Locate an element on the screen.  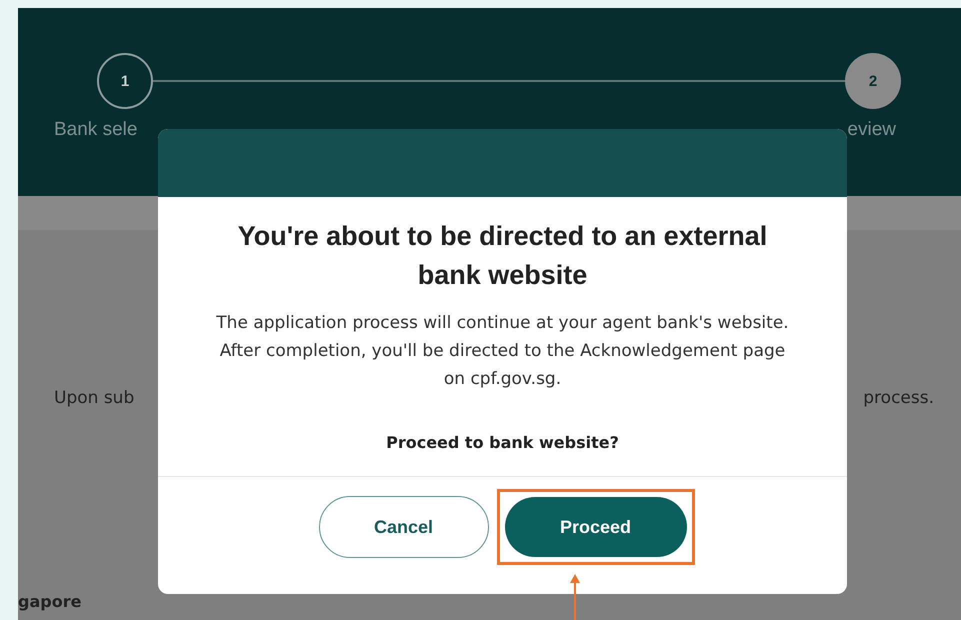
step-label: eview is located at coordinates (871, 130).